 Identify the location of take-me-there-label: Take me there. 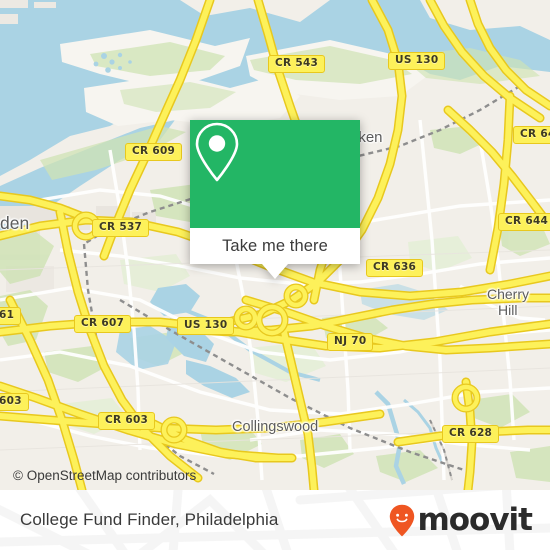
(275, 245).